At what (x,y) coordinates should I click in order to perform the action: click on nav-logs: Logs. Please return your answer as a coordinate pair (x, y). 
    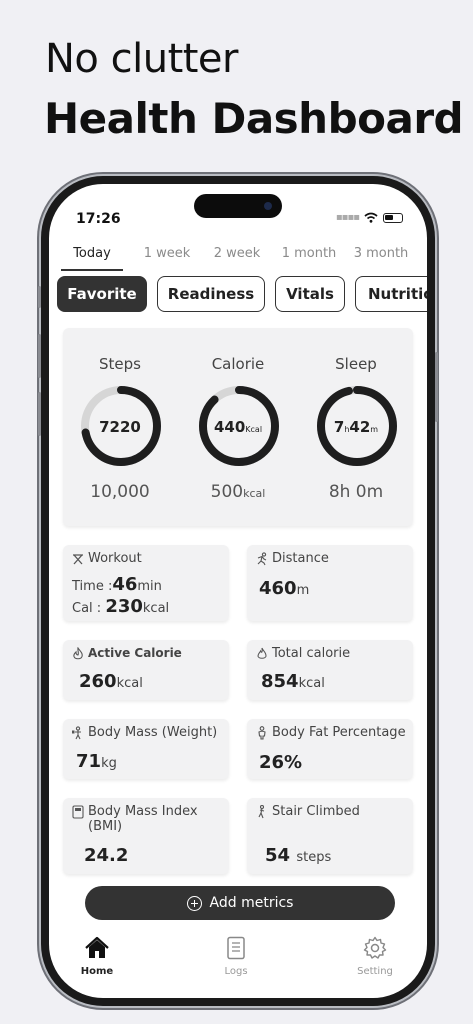
    Looking at the image, I should click on (236, 956).